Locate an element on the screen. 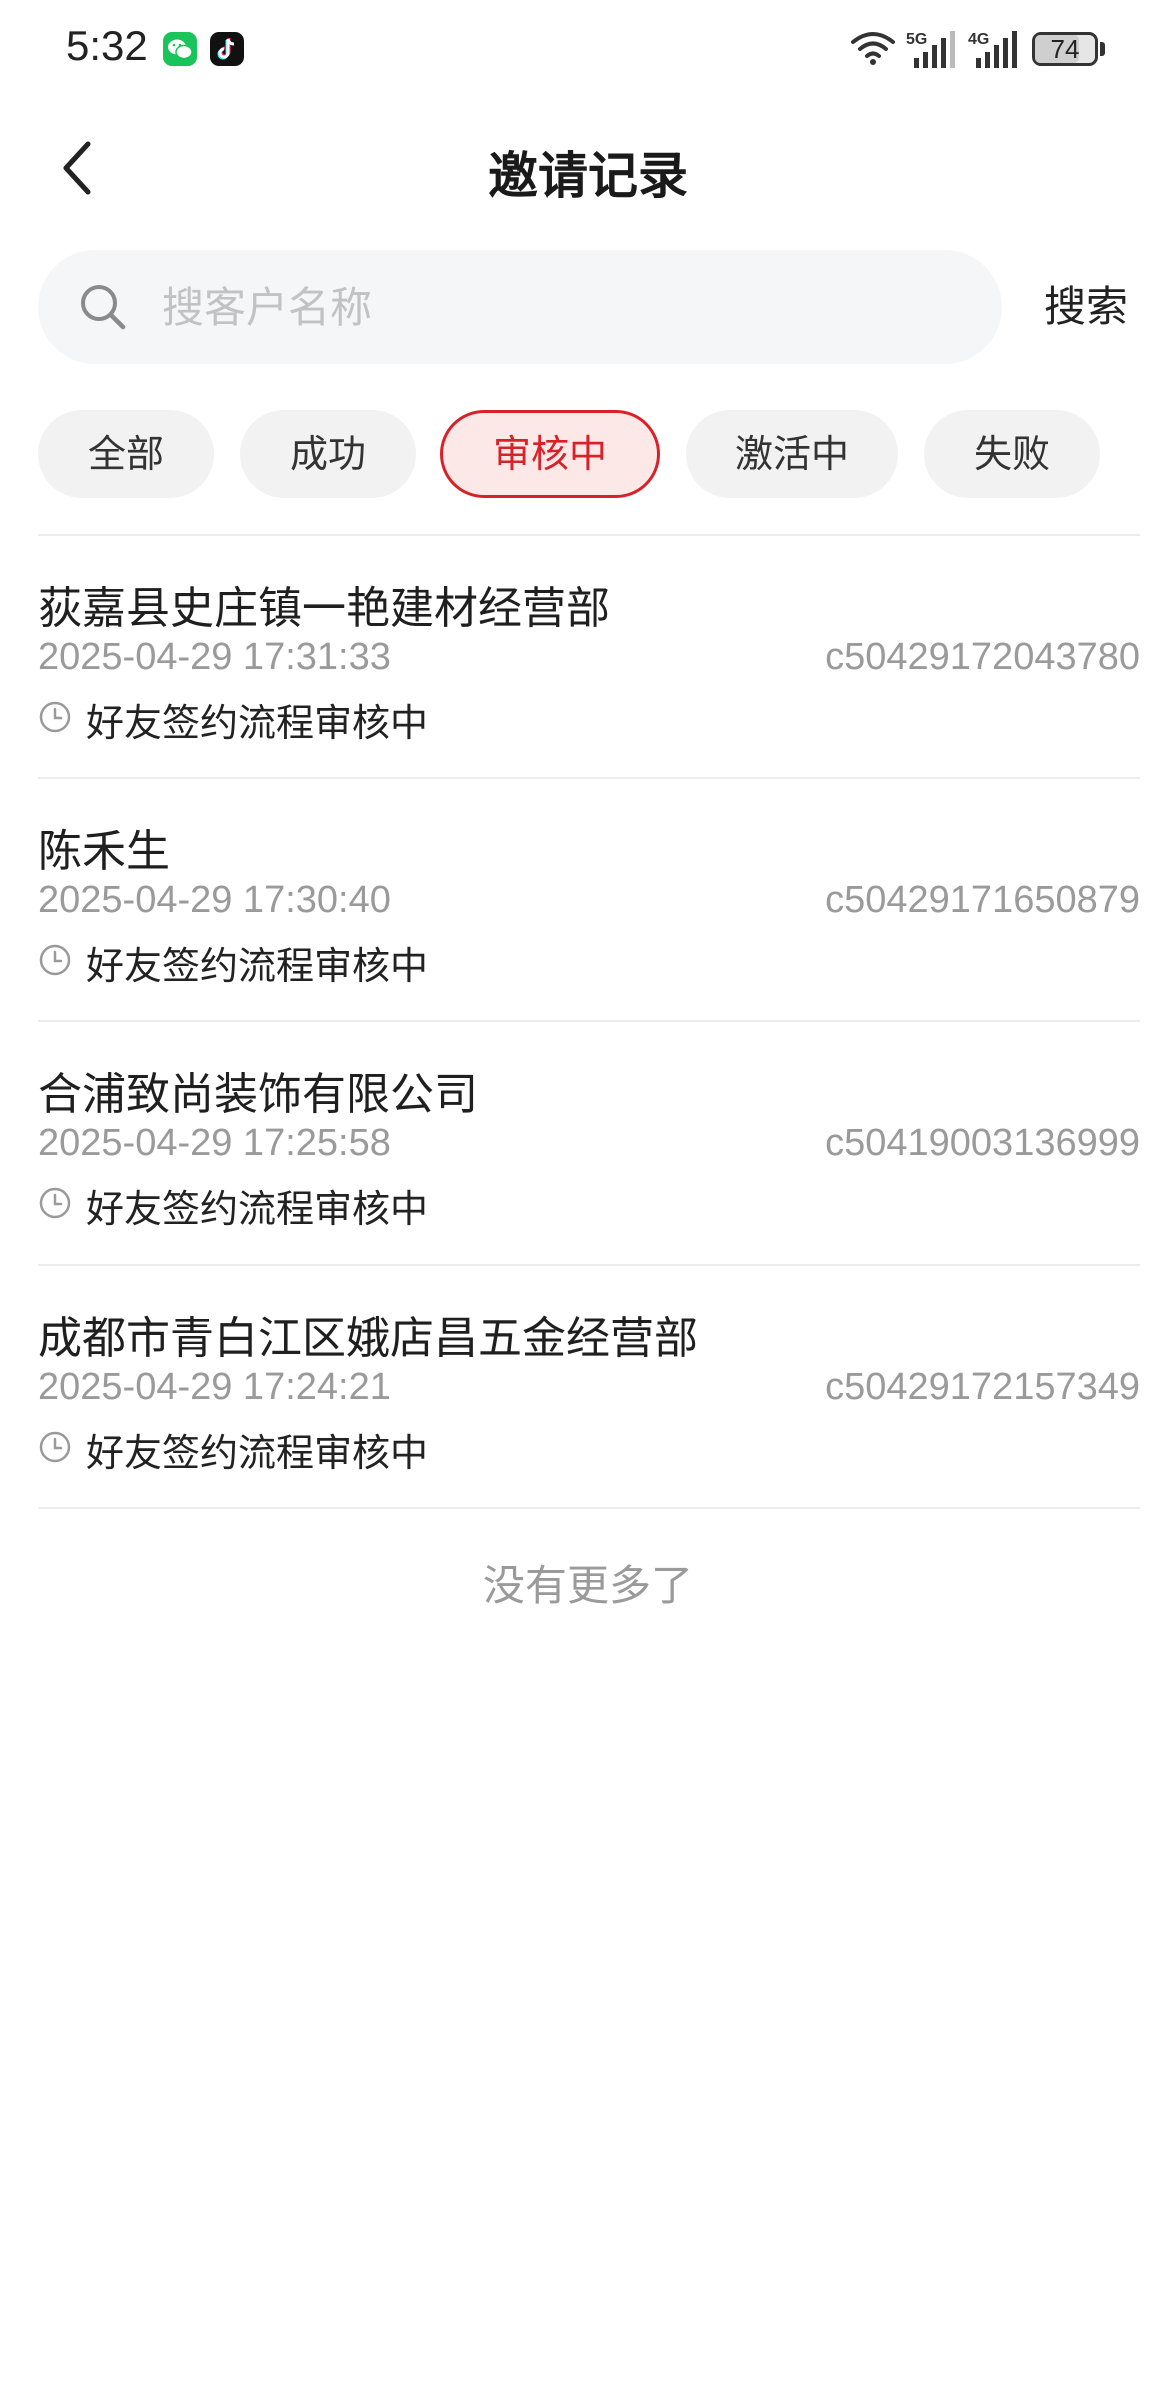  invite-time: 2025-04-29 17:30:40 is located at coordinates (214, 900).